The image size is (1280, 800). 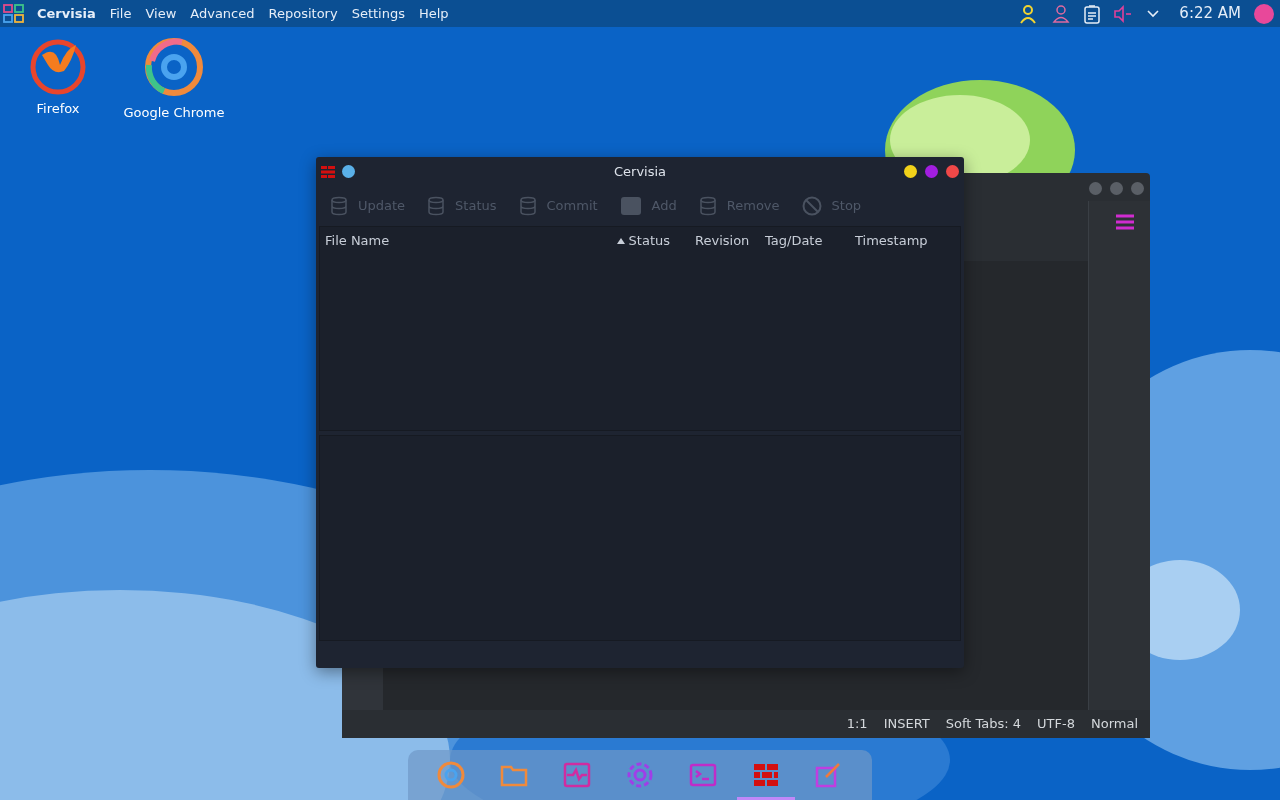 What do you see at coordinates (640, 241) in the screenshot?
I see `column-header: Status` at bounding box center [640, 241].